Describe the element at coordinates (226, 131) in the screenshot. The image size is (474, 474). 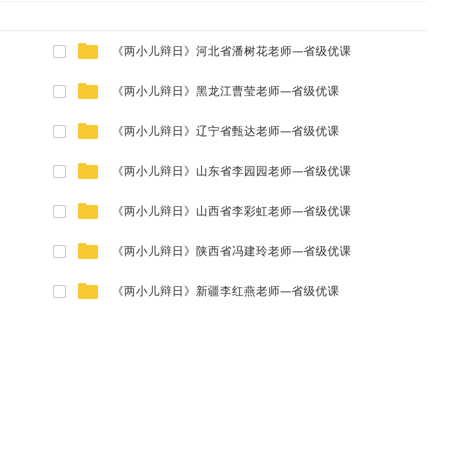
I see `file-name: 《两小儿辩日》辽宁省甄达老师—省级优课` at that location.